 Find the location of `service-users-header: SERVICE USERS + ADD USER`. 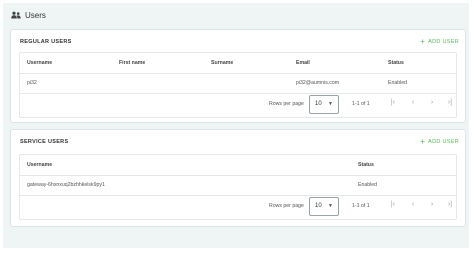

service-users-header: SERVICE USERS + ADD USER is located at coordinates (239, 142).